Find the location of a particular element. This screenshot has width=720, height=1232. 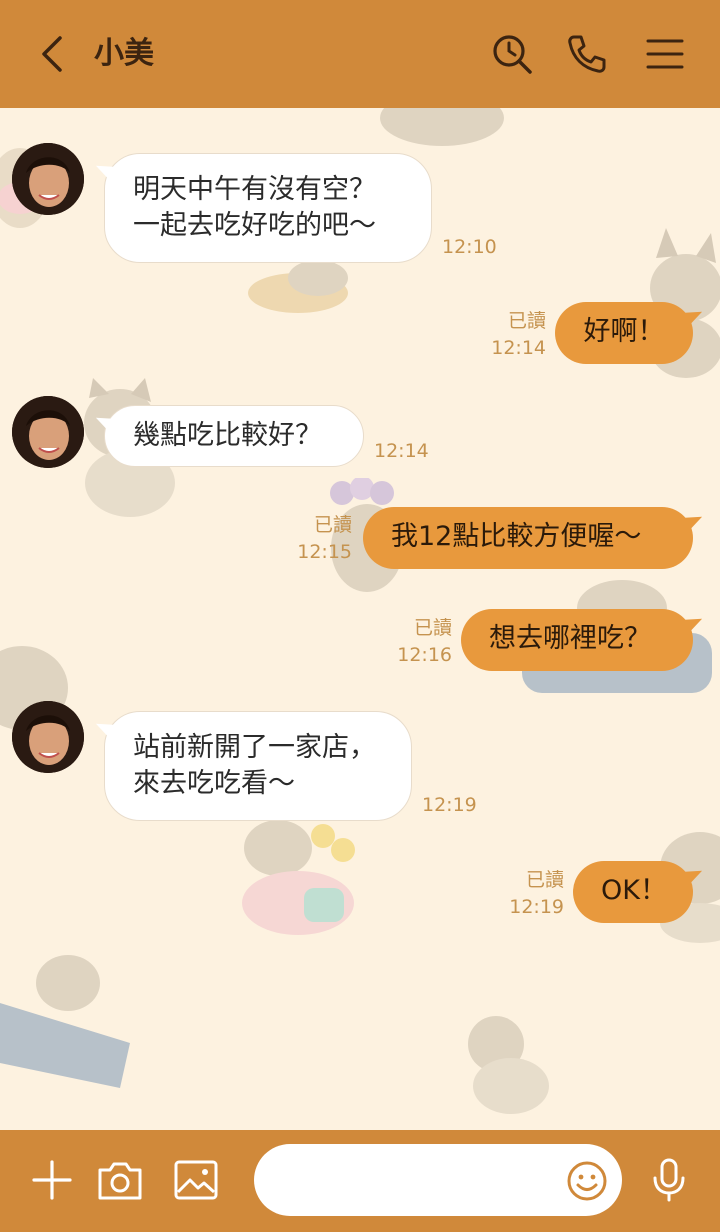

add-button is located at coordinates (52, 1180).